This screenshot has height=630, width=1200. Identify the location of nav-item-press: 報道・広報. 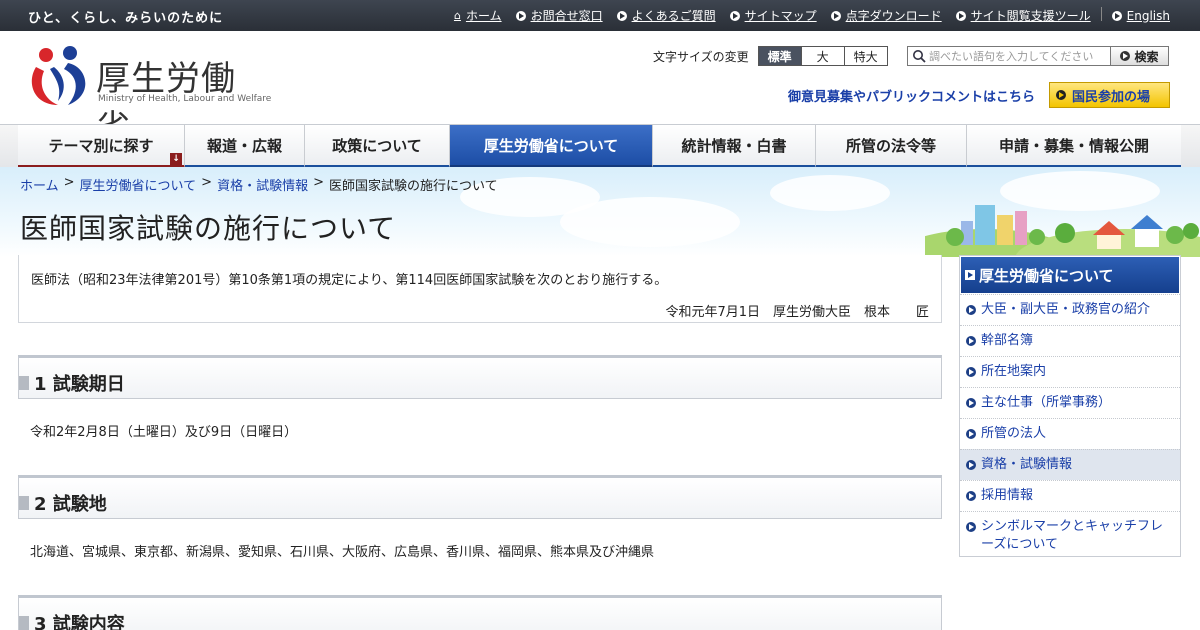
(245, 146).